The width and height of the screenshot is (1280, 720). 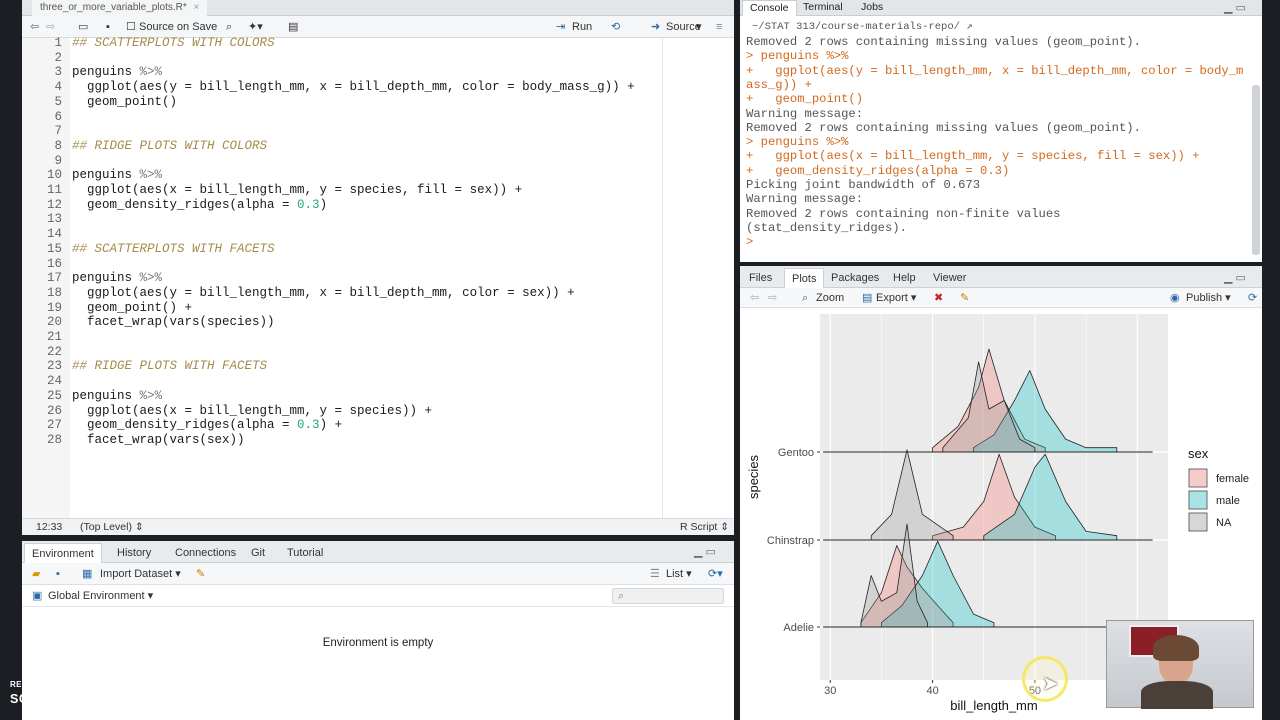 What do you see at coordinates (797, 56) in the screenshot?
I see `console-input-line: > penguins %>%` at bounding box center [797, 56].